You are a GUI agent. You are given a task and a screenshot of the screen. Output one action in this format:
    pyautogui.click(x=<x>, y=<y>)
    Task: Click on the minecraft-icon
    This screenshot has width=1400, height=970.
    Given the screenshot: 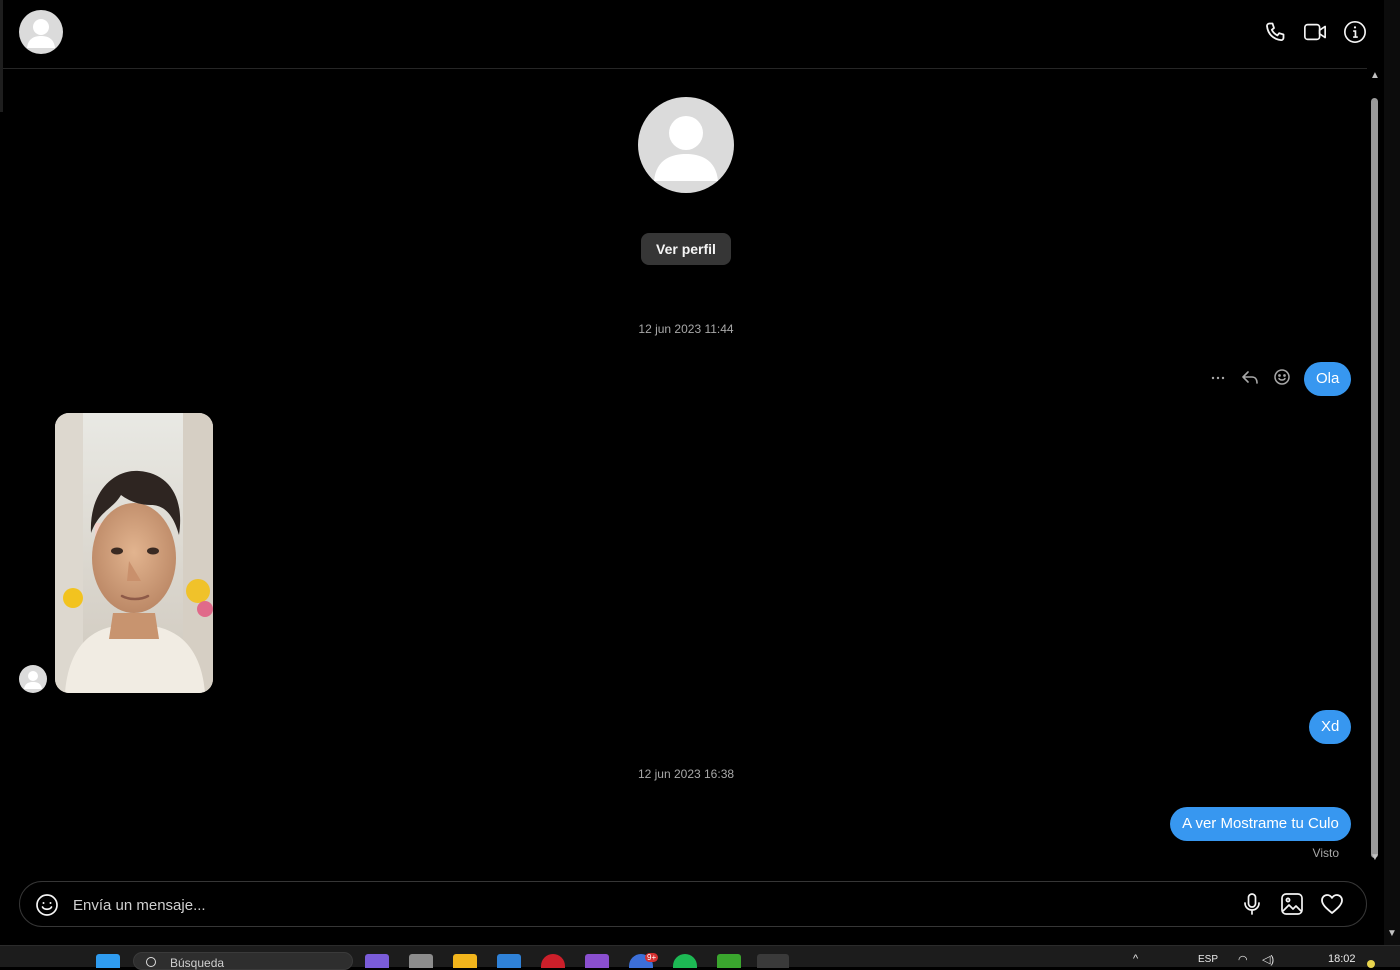 What is the action you would take?
    pyautogui.click(x=729, y=961)
    